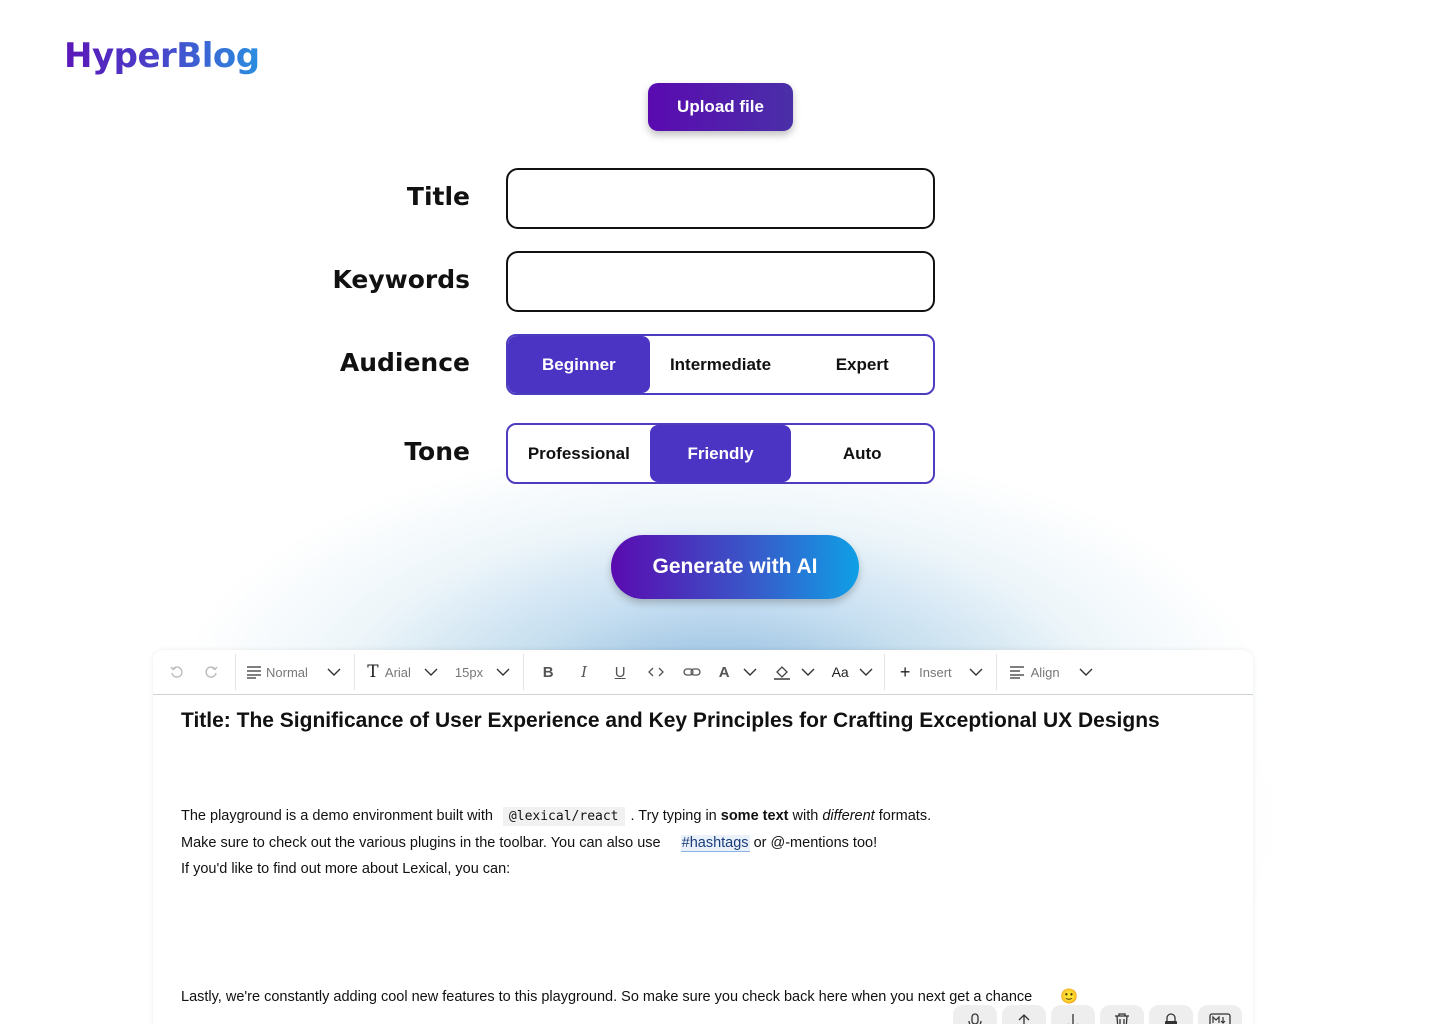  What do you see at coordinates (862, 364) in the screenshot?
I see `audience-option-expert: Expert` at bounding box center [862, 364].